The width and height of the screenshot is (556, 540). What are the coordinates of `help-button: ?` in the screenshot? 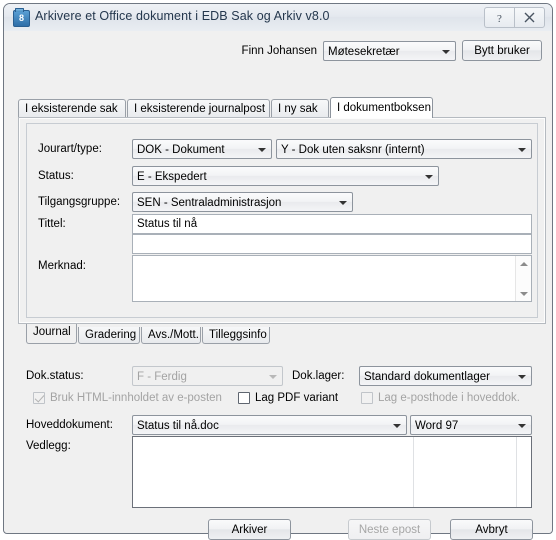 It's located at (499, 17).